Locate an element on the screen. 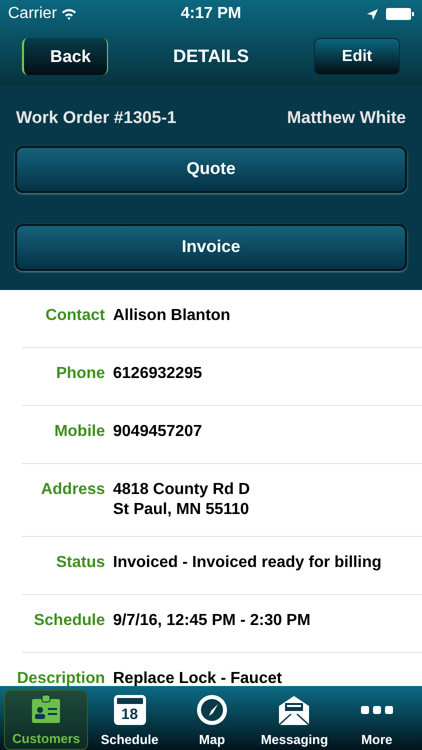 The height and width of the screenshot is (750, 422). tab-item: 18 Schedule is located at coordinates (129, 720).